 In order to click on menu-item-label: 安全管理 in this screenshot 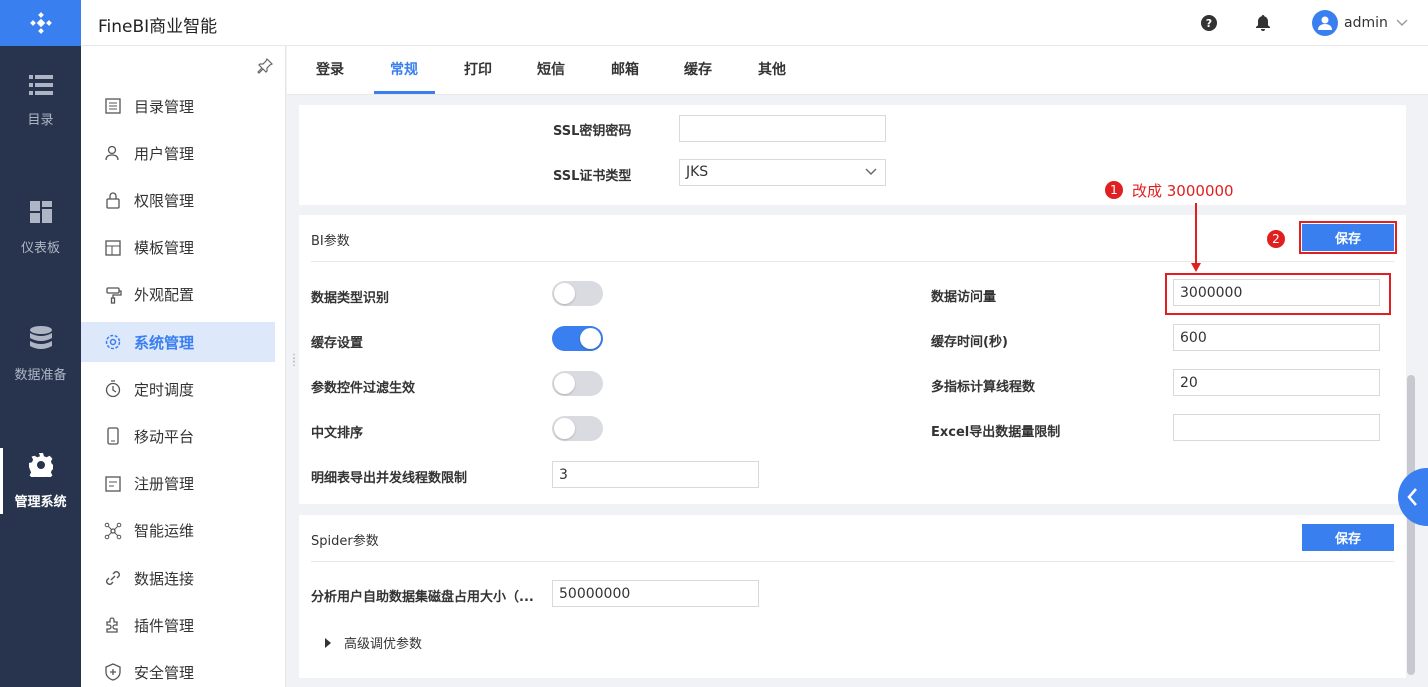, I will do `click(164, 672)`.